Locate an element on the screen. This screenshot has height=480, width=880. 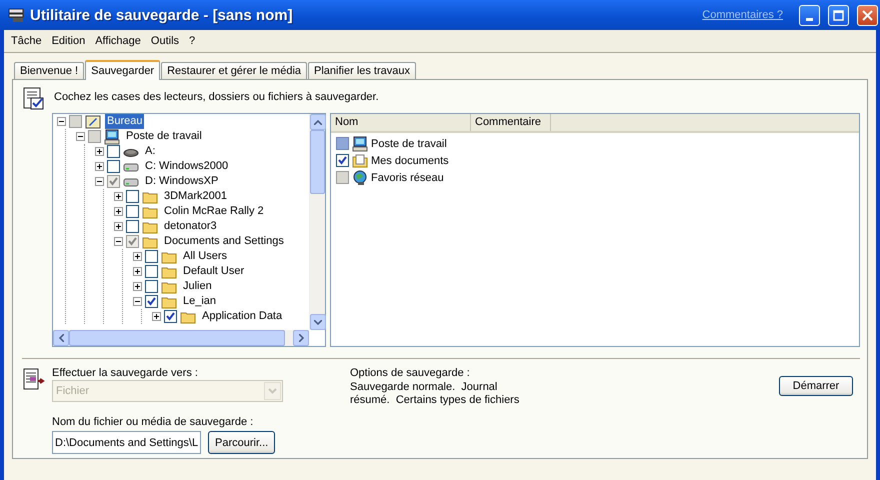
options-title: Options de sauvegarde : is located at coordinates (410, 373).